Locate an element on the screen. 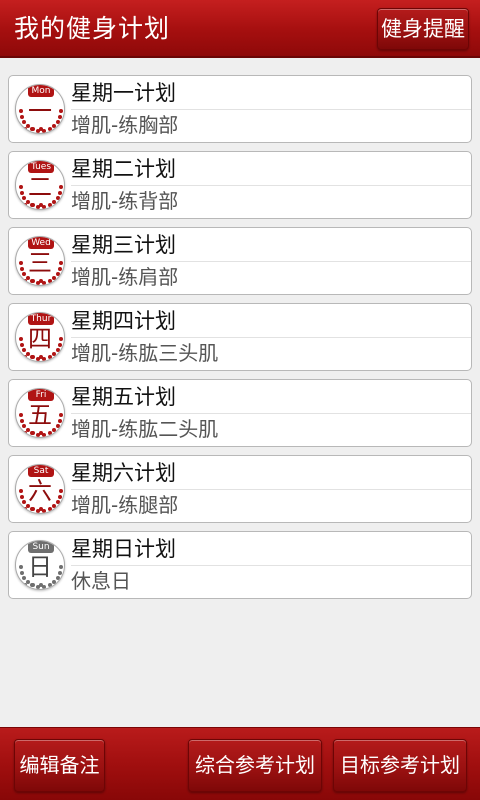 This screenshot has height=800, width=480. plan-item-thursday: Thur 四 星期四计划 增肌-练肱三头肌 is located at coordinates (240, 337).